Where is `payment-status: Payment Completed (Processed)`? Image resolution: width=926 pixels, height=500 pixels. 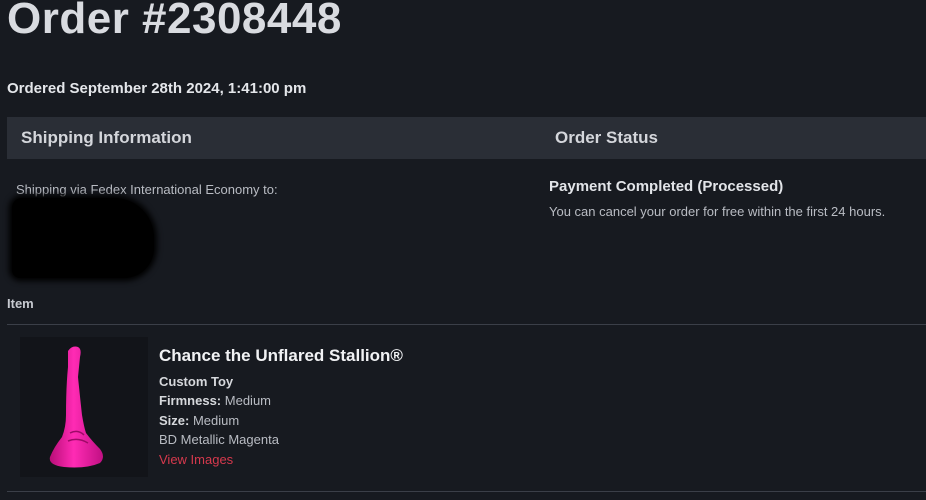
payment-status: Payment Completed (Processed) is located at coordinates (666, 186).